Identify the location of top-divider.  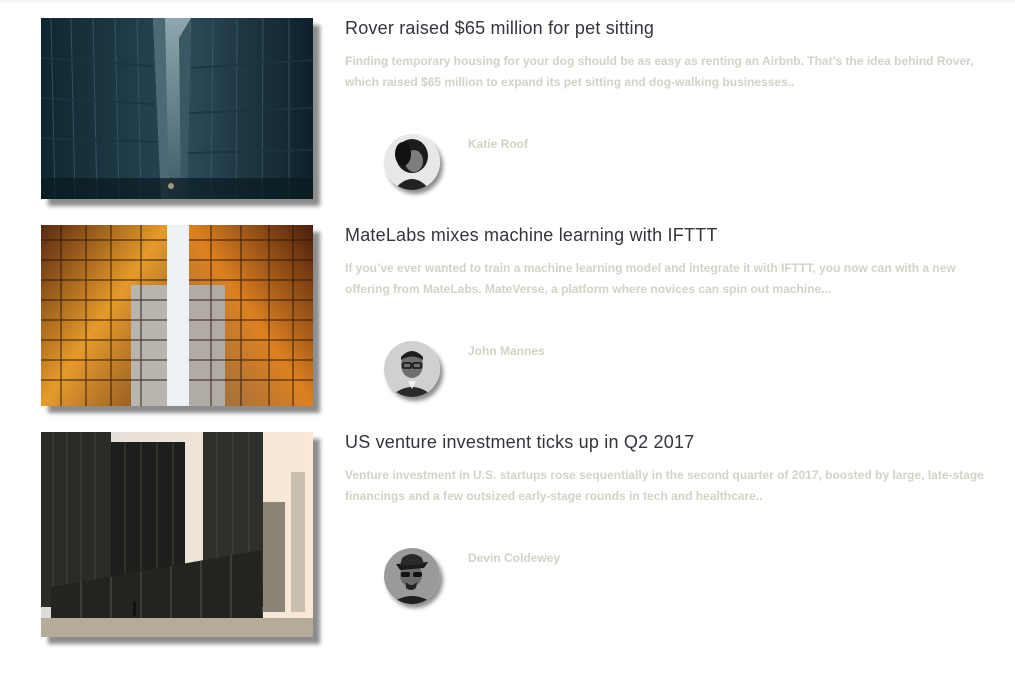
(507, 2).